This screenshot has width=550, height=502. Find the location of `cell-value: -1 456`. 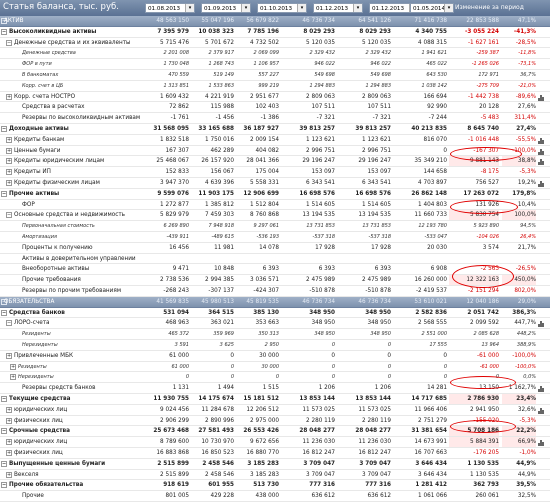

cell-value: -1 456 is located at coordinates (224, 118).